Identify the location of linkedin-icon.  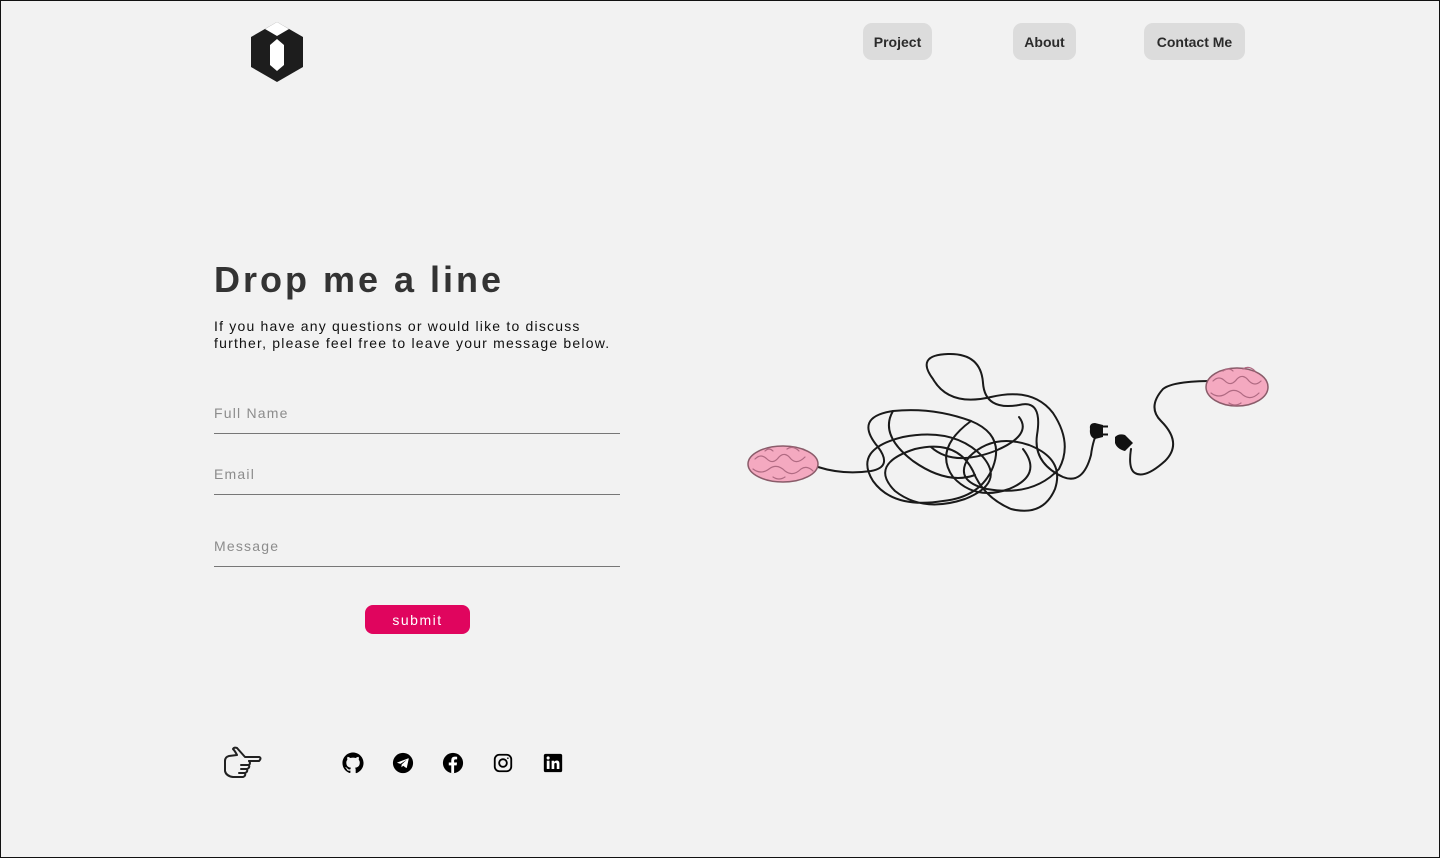
(553, 763).